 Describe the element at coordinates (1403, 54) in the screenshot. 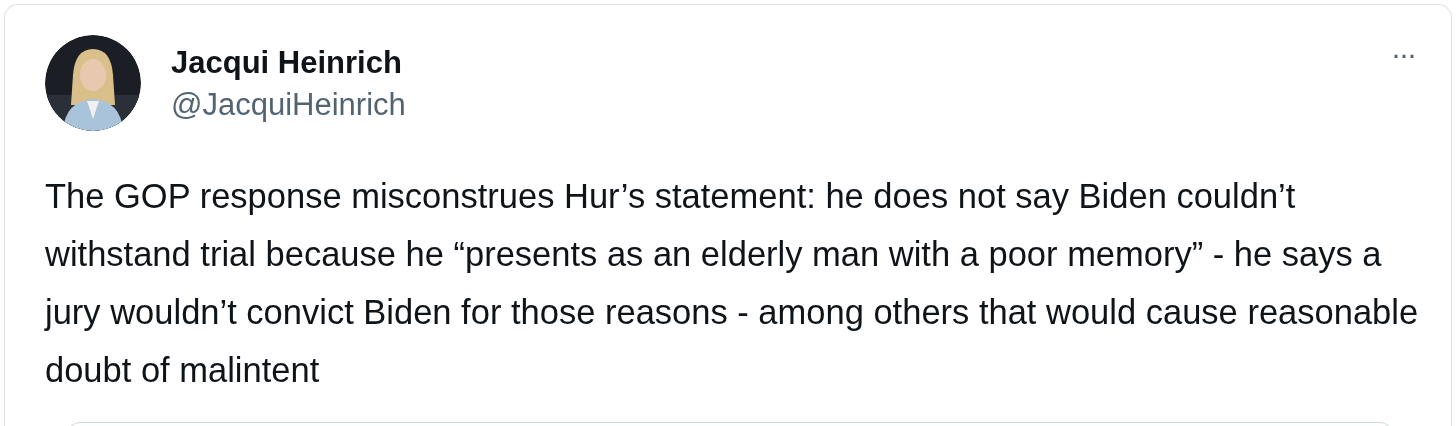

I see `more-button: ···` at that location.